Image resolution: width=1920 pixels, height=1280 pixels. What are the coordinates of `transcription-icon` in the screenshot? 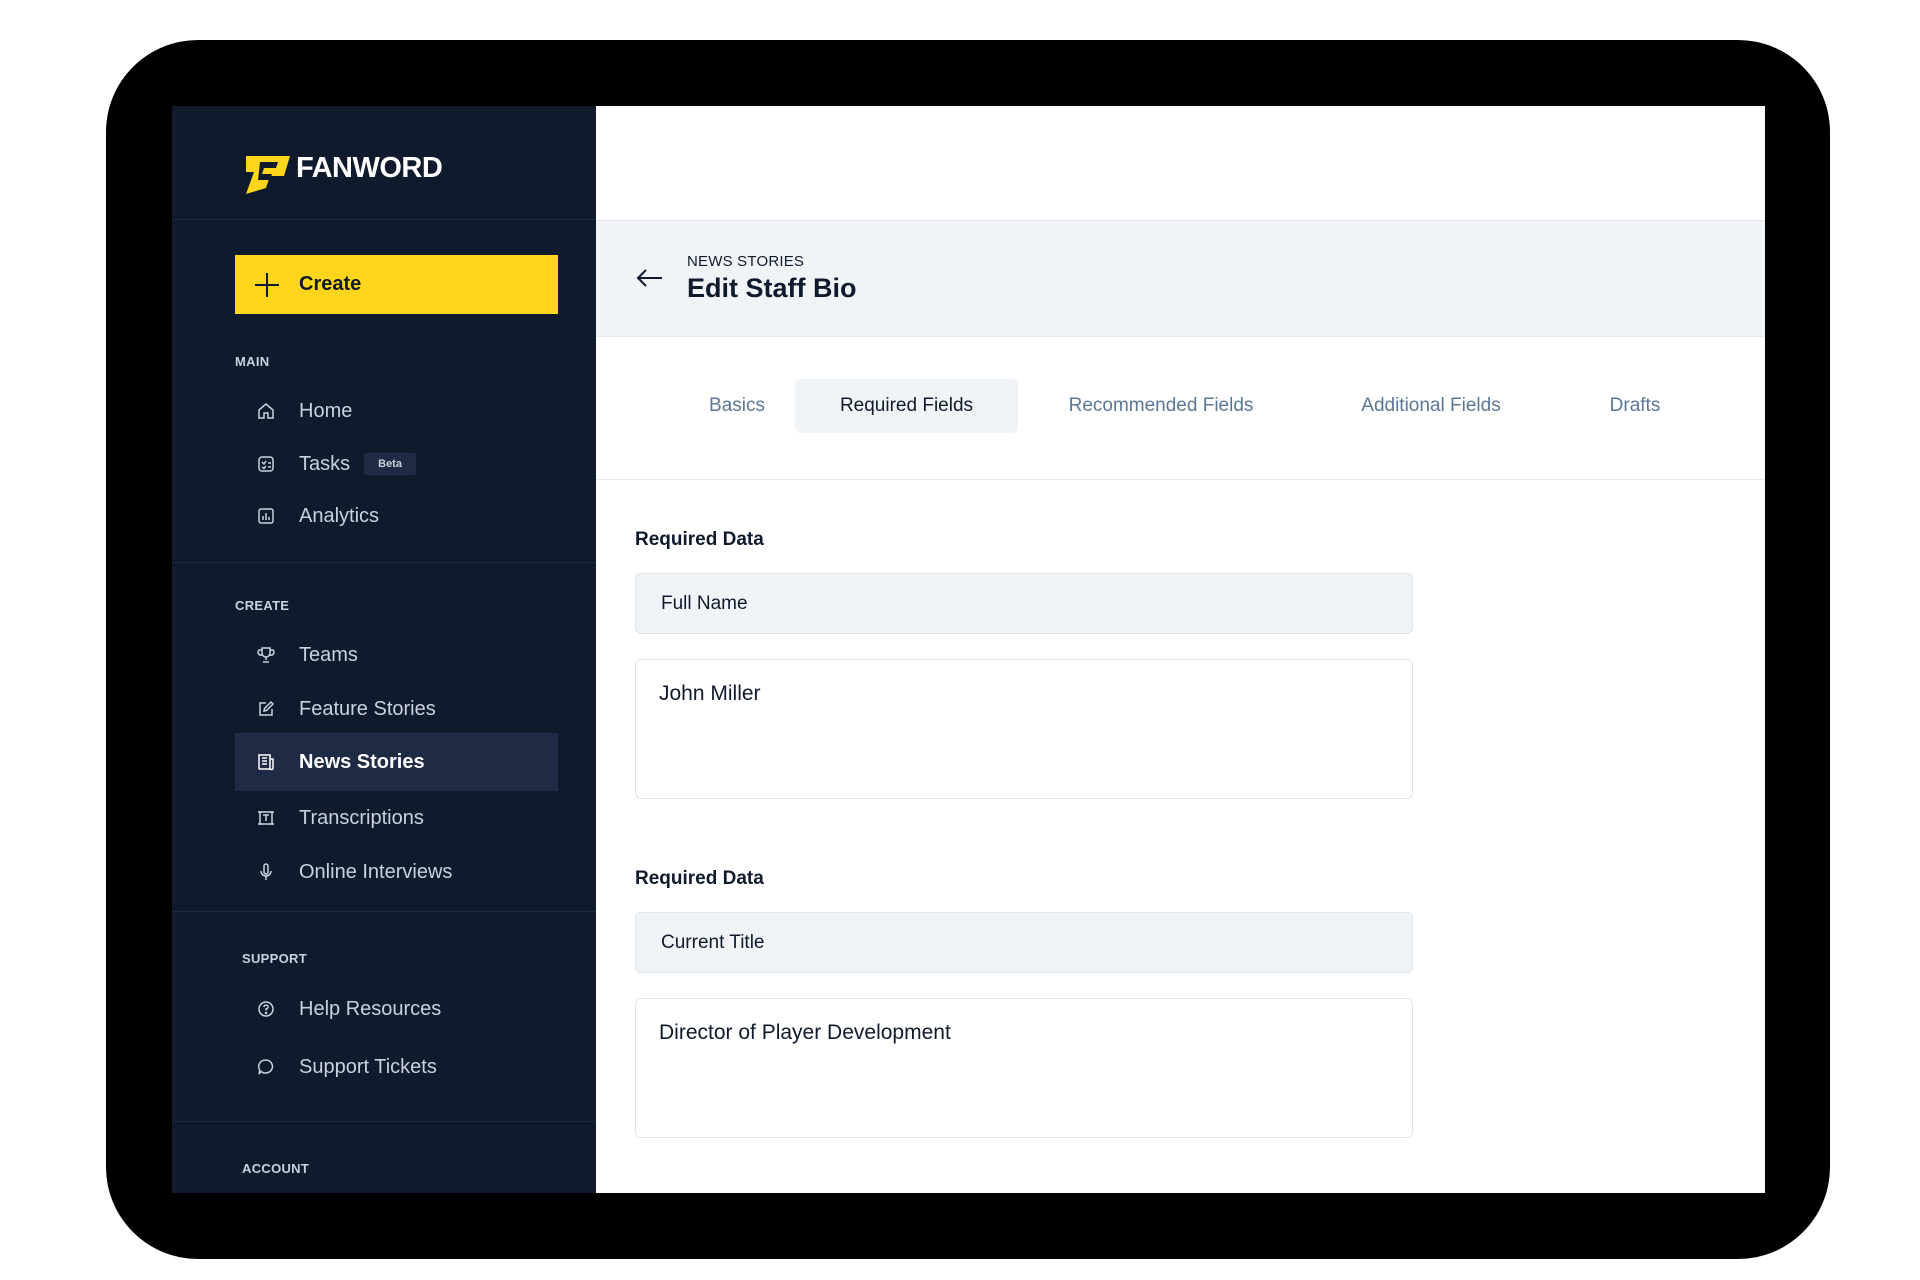 It's located at (266, 818).